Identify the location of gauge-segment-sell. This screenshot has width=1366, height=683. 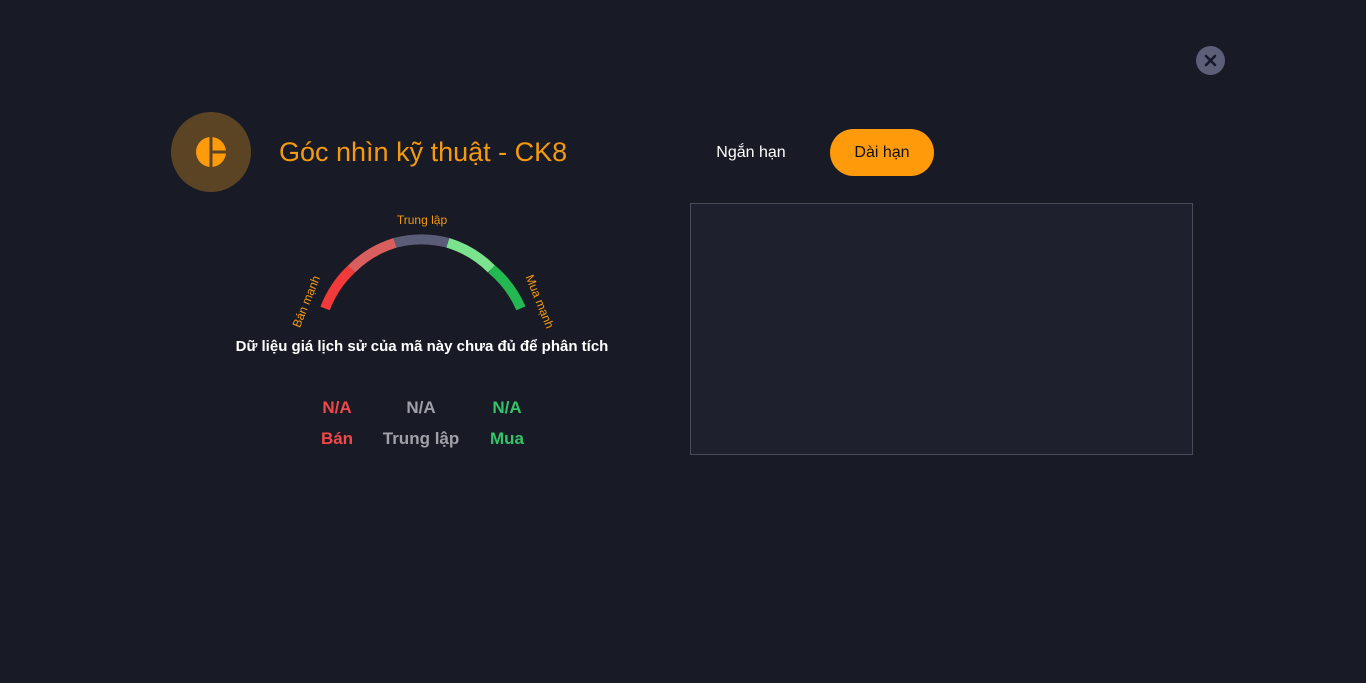
(372, 255).